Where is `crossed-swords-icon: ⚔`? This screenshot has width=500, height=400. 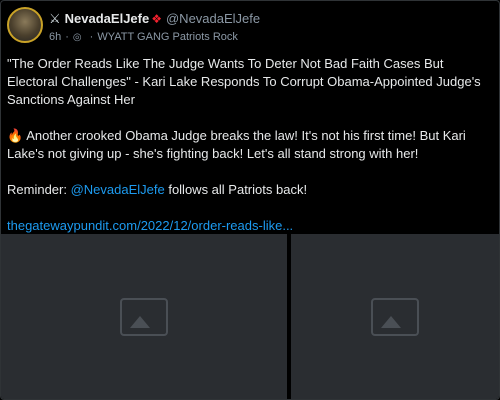 crossed-swords-icon: ⚔ is located at coordinates (55, 18).